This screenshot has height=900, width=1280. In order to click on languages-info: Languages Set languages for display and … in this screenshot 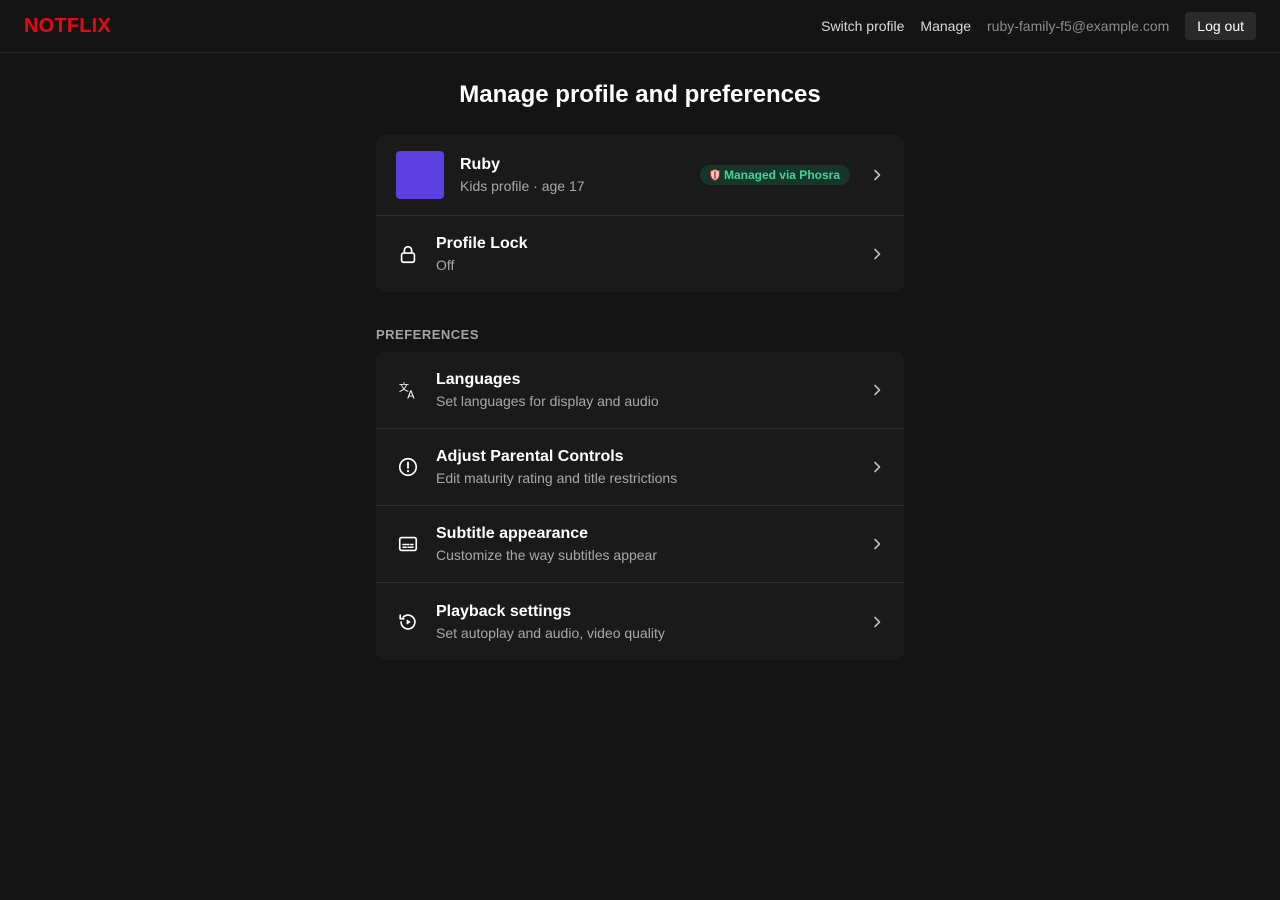, I will do `click(653, 390)`.